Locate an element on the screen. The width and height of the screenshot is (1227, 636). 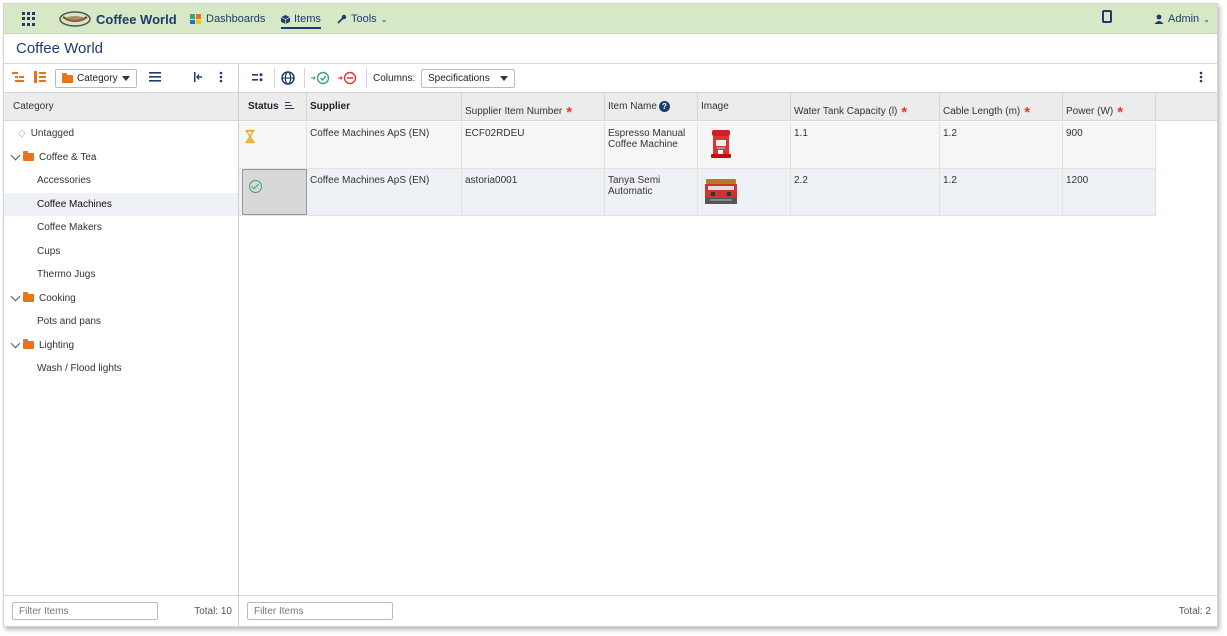
nav-dashboards: Dashboards is located at coordinates (227, 19).